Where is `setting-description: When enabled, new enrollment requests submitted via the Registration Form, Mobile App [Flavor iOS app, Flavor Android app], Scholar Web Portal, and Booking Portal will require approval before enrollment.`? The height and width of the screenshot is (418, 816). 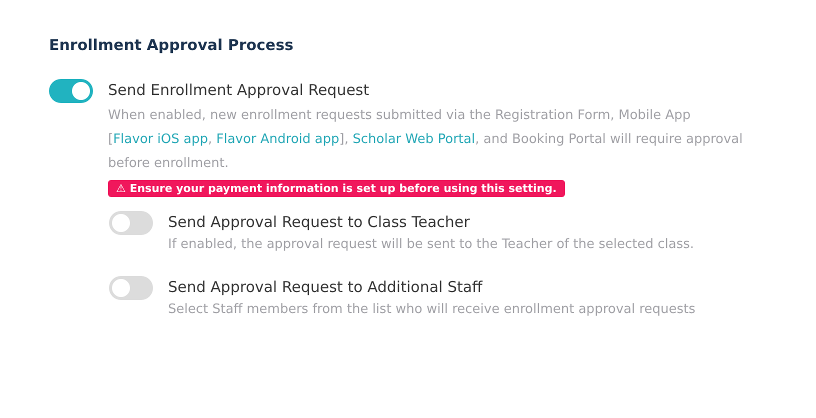 setting-description: When enabled, new enrollment requests submitted via the Registration Form, Mobile App [Flavor iOS app, Flavor Android app], Scholar Web Portal, and Booking Portal will require approval before enrollment. is located at coordinates (426, 140).